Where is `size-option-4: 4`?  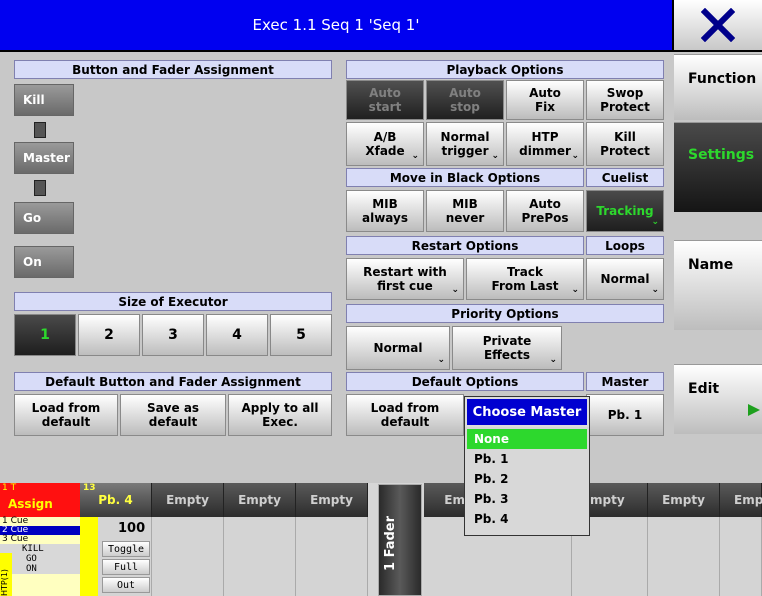
size-option-4: 4 is located at coordinates (237, 335).